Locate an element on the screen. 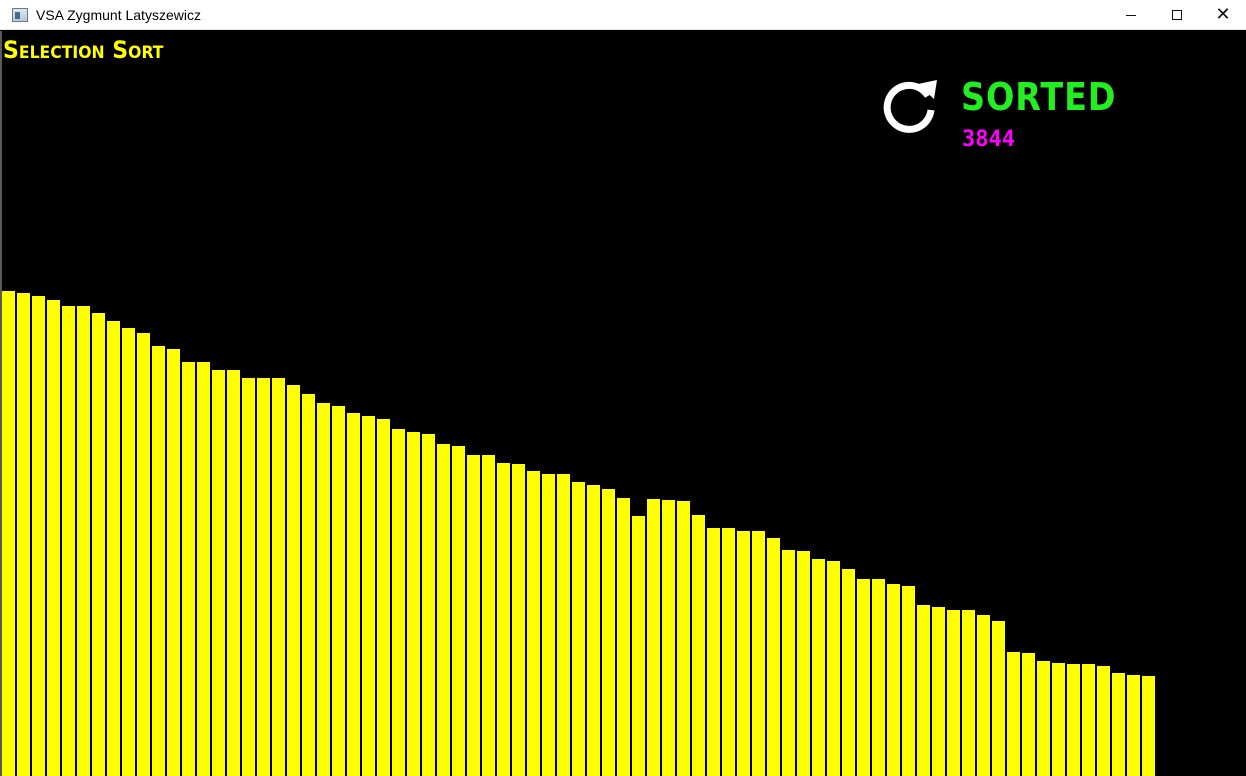 This screenshot has height=776, width=1246. maximize-button is located at coordinates (1177, 15).